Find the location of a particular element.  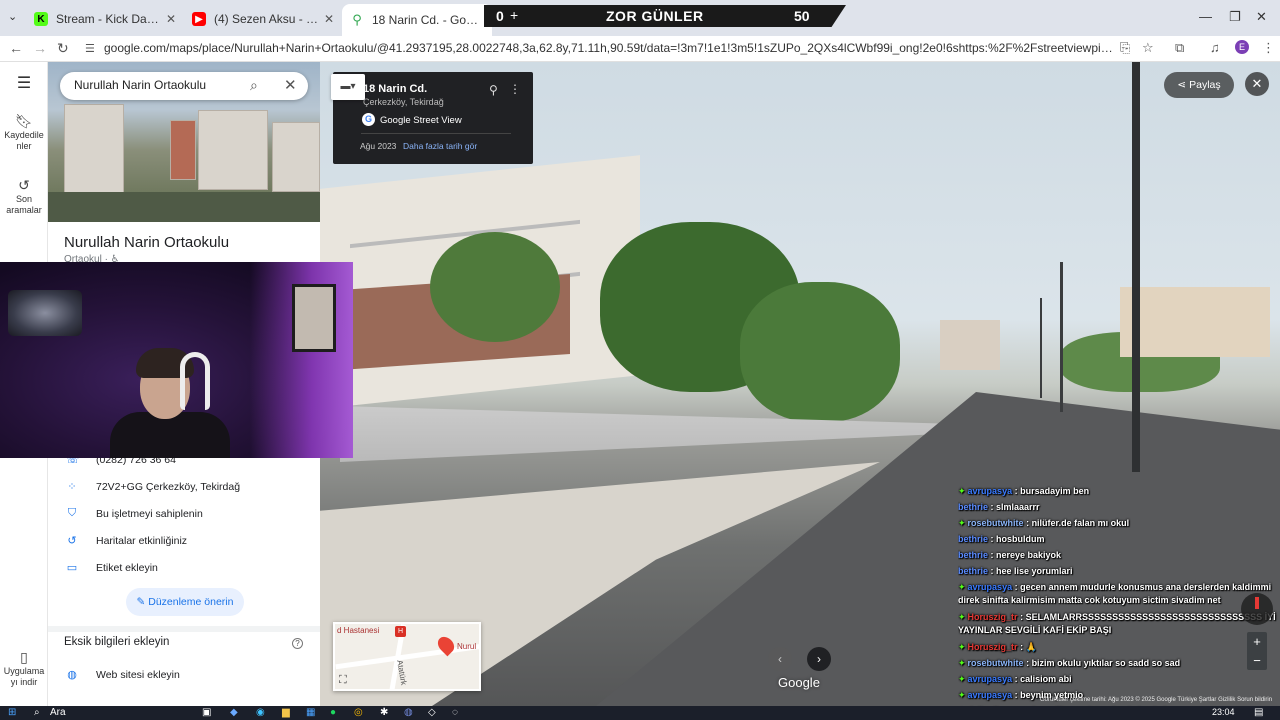

app-icon: ✱ is located at coordinates (384, 713).